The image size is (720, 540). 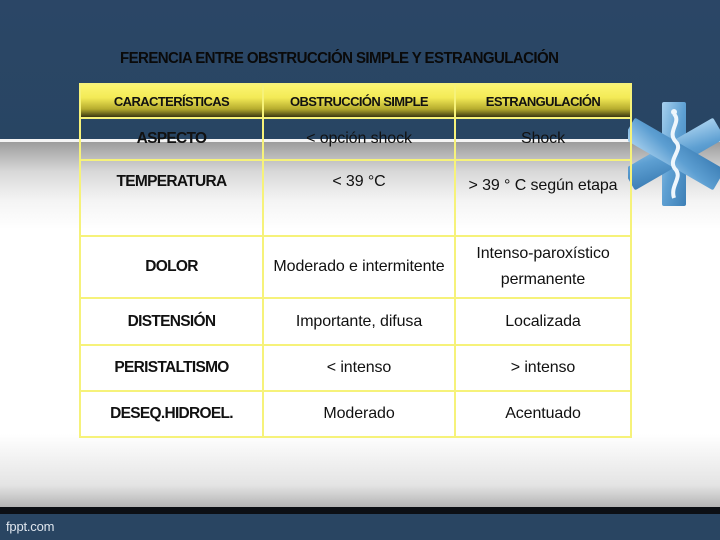 I want to click on header-caracteristicas: CARACTERÍSTICAS, so click(x=171, y=101).